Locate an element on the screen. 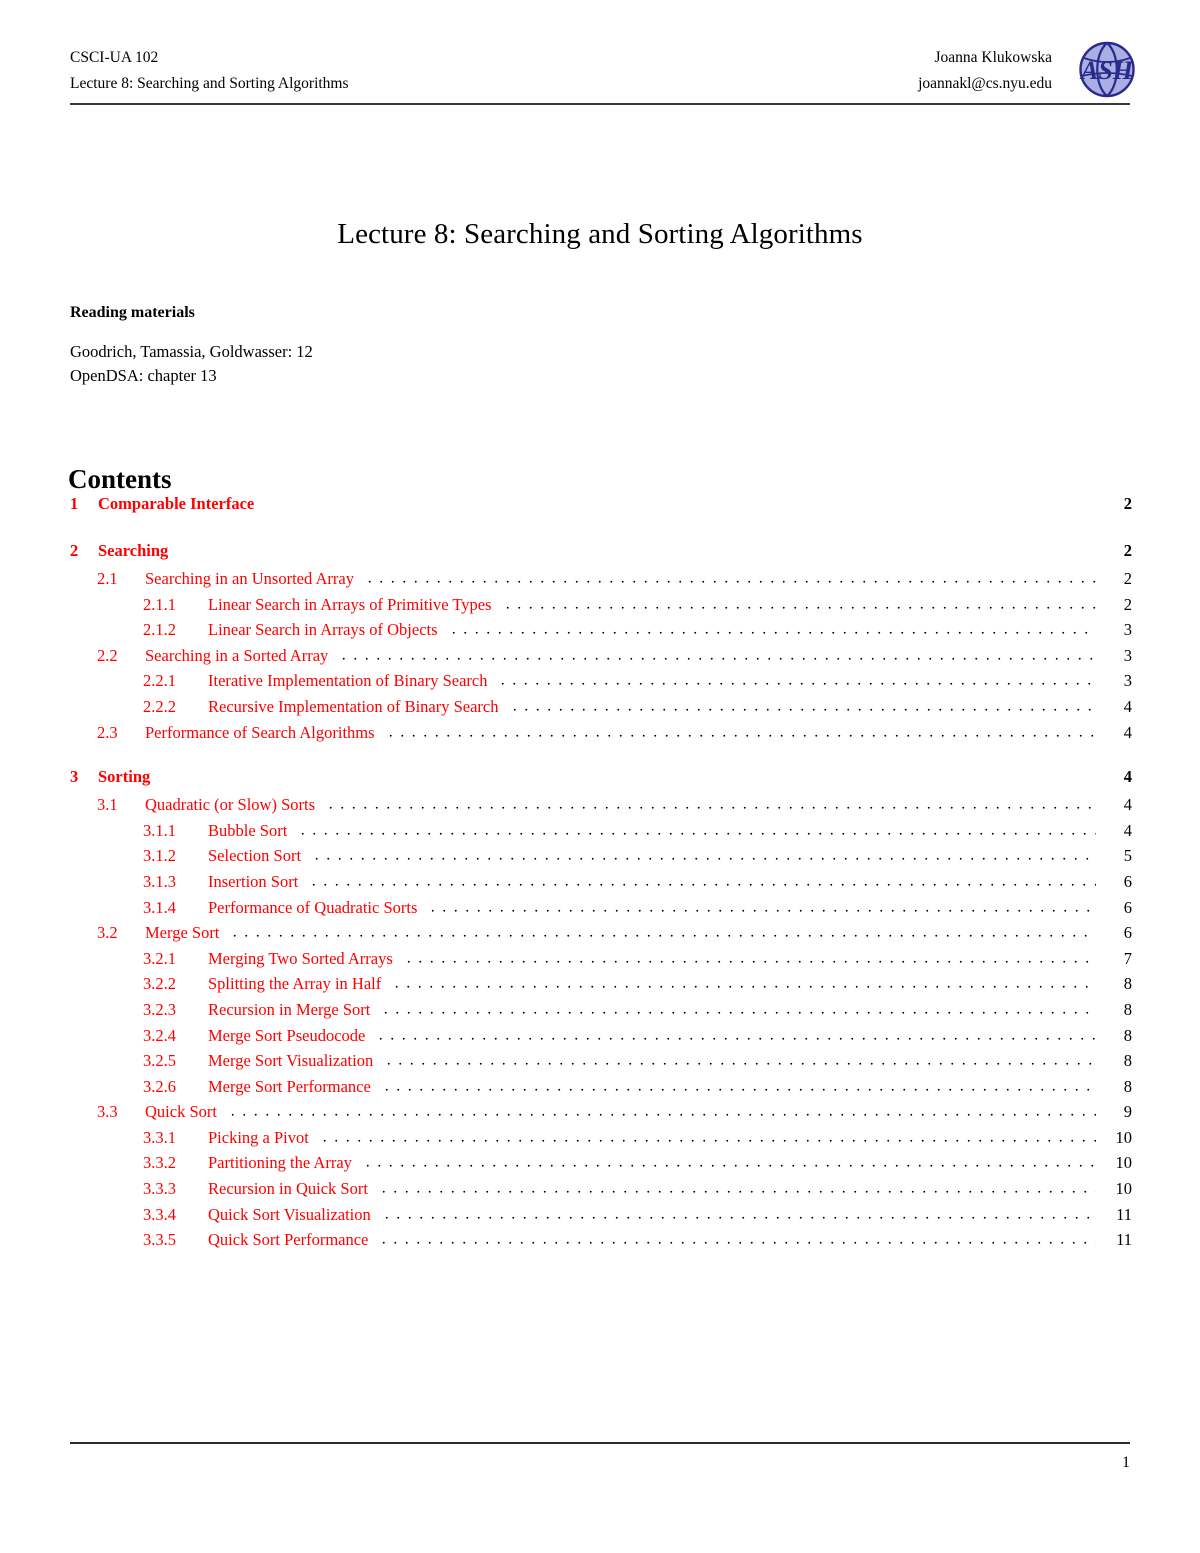 This screenshot has width=1200, height=1553. course-code: CSCI-UA 102 is located at coordinates (114, 57).